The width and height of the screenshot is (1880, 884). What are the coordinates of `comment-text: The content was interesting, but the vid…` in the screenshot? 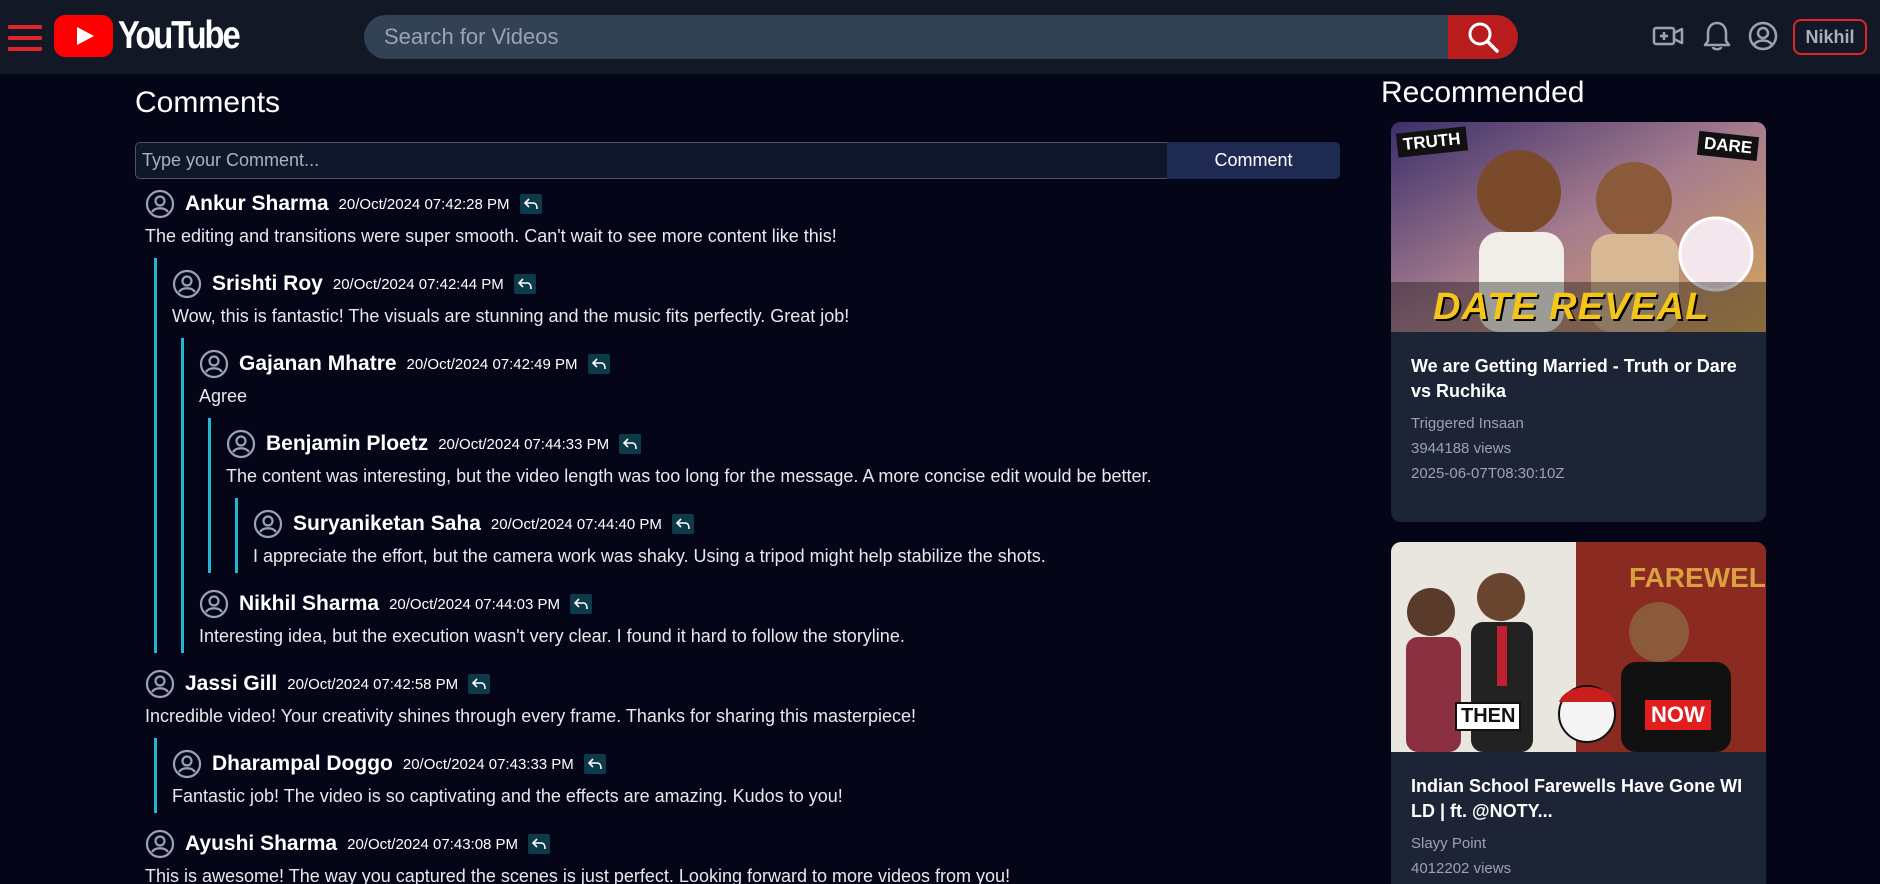 It's located at (689, 476).